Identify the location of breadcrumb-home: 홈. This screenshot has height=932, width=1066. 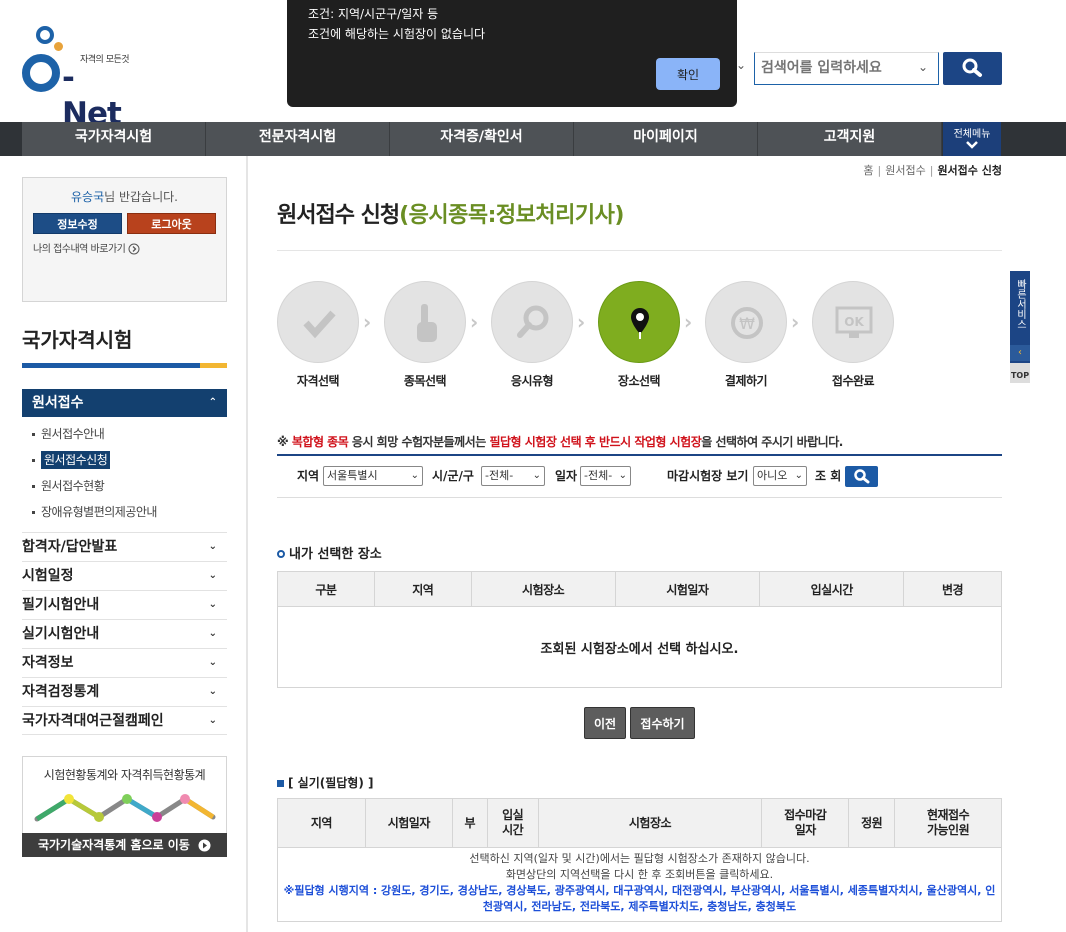
(868, 170).